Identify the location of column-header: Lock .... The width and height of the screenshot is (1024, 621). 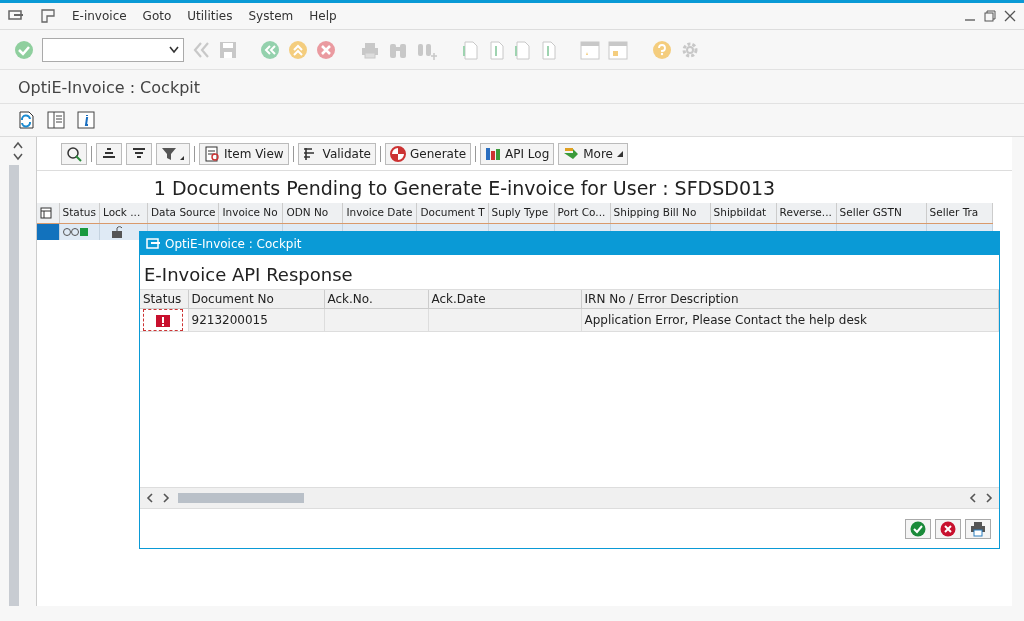
(123, 213).